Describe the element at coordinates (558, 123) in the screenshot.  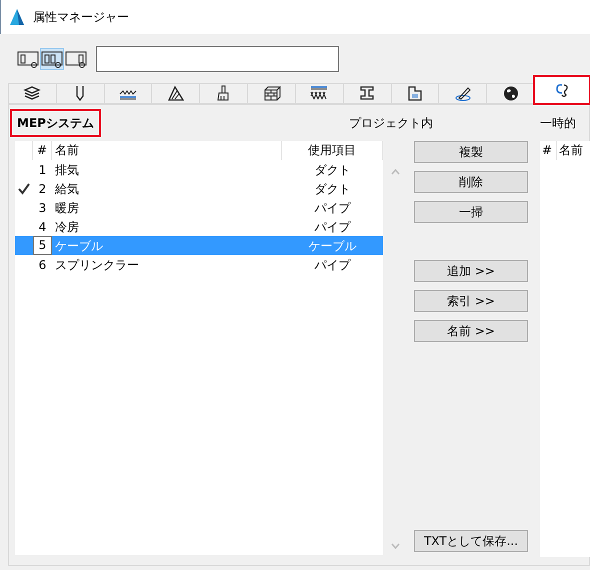
I see `panel-title: 一時的` at that location.